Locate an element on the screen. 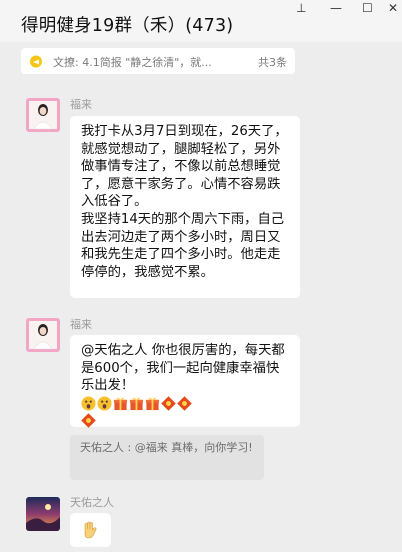 The width and height of the screenshot is (402, 552). minimize-icon: — is located at coordinates (336, 8).